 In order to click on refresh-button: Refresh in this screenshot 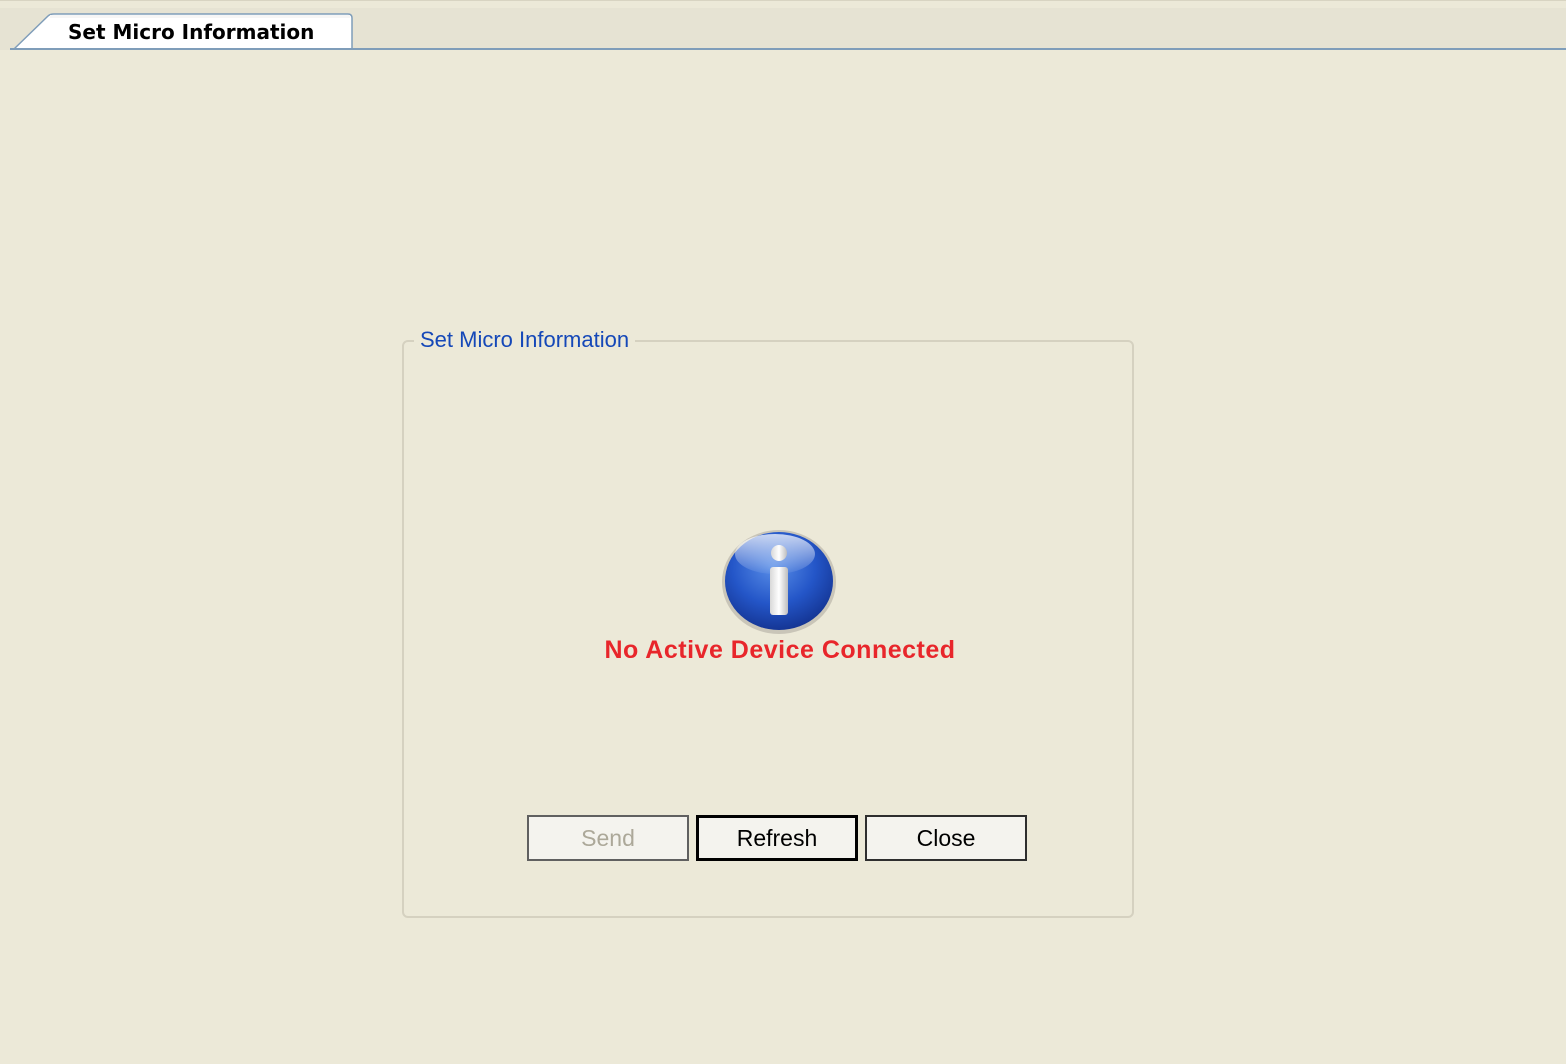, I will do `click(777, 838)`.